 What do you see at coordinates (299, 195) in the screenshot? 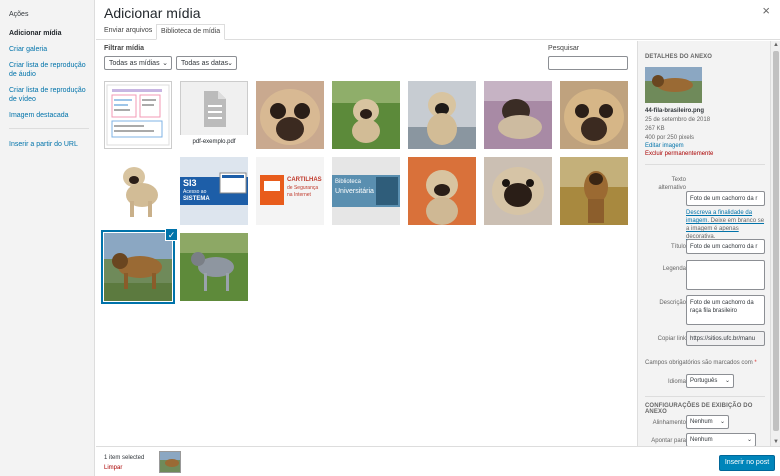
I see `cartilhas-line2: na Internet` at bounding box center [299, 195].